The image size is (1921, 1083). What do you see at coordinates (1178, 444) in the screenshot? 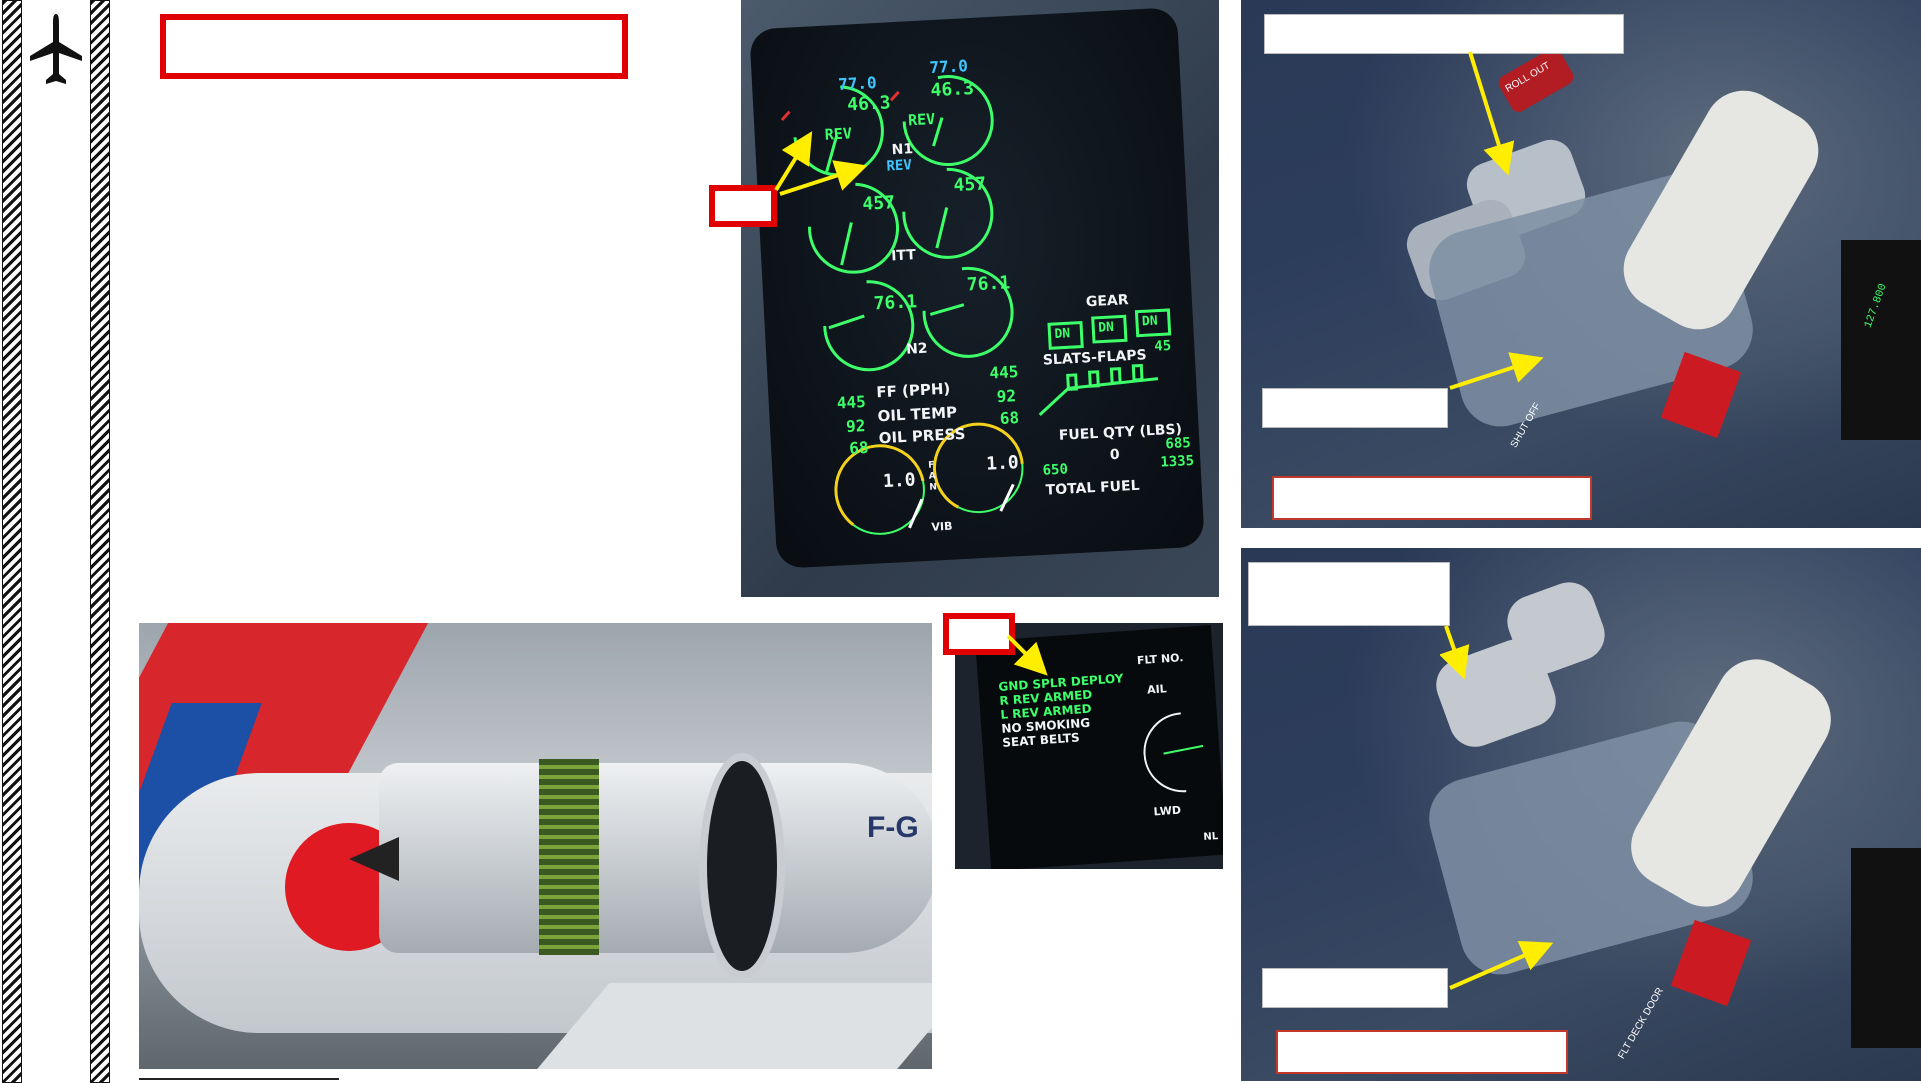
I see `fuel-right: 685` at bounding box center [1178, 444].